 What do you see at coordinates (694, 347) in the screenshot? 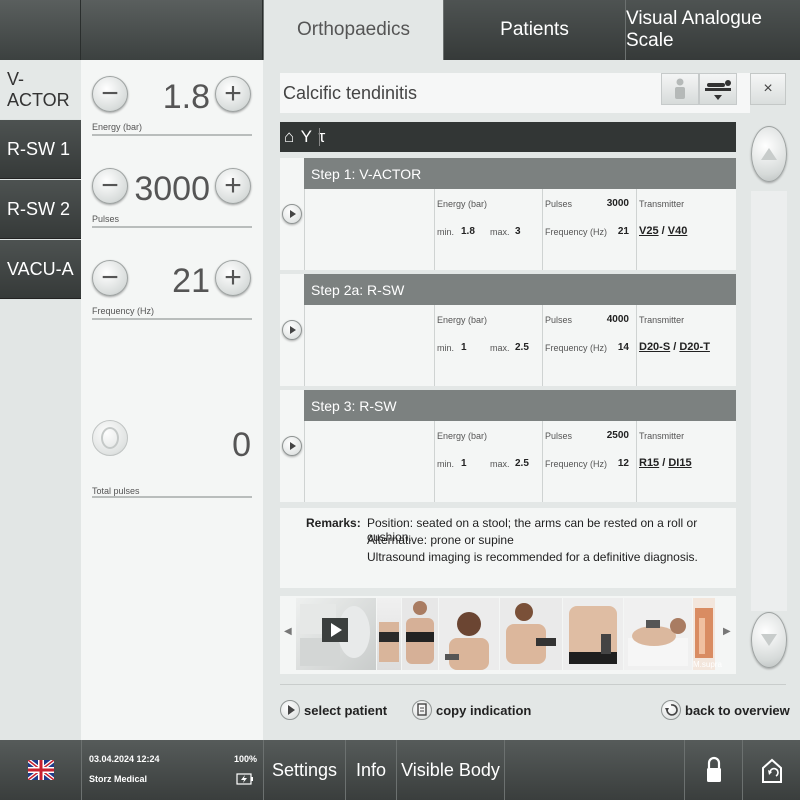
I see `transmitter-link: D20-T` at bounding box center [694, 347].